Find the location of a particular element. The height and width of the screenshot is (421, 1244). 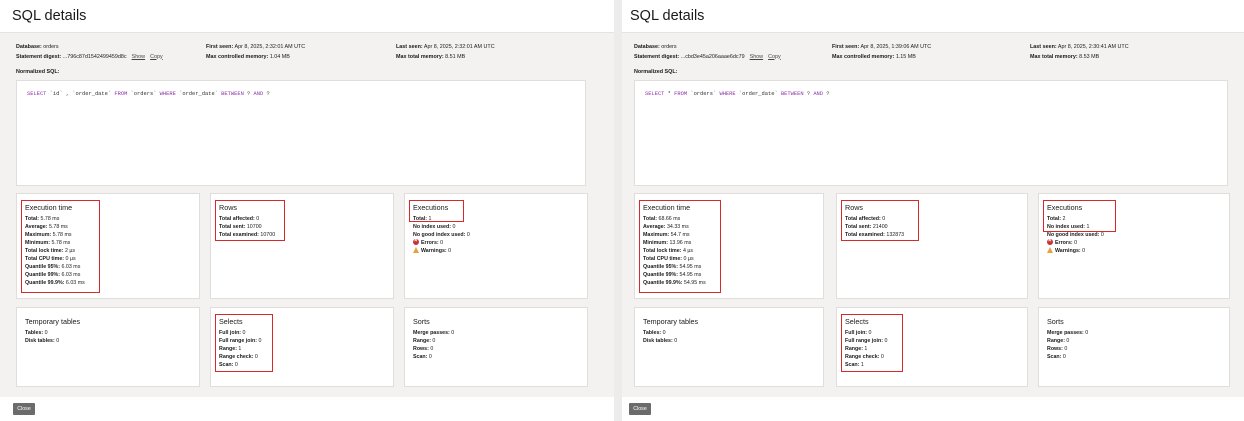

stat-row: Warnings: 0 is located at coordinates (441, 251).